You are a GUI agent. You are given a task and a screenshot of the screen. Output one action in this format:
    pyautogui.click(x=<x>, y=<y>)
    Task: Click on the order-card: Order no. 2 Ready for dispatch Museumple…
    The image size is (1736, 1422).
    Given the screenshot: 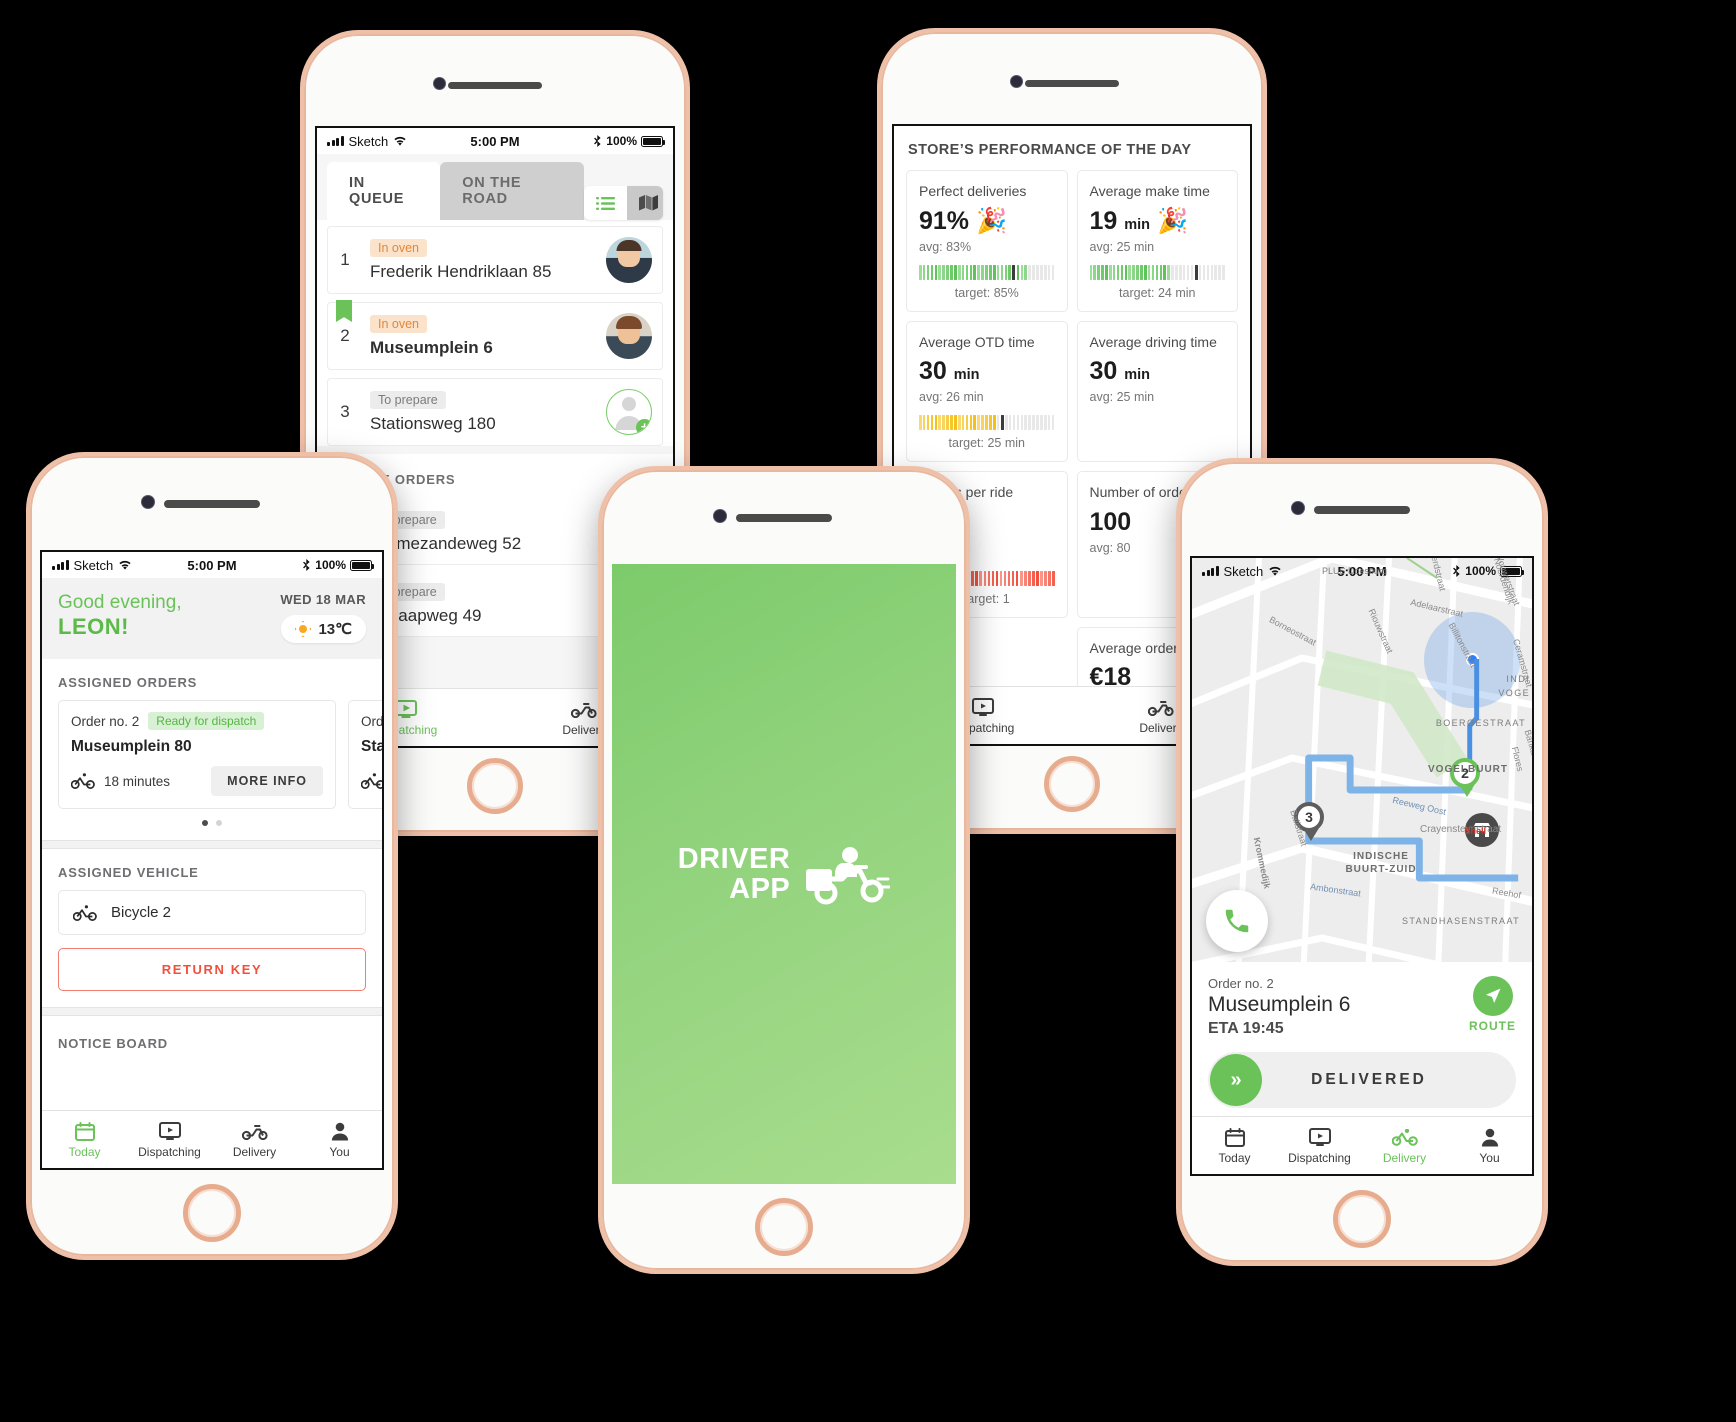 What is the action you would take?
    pyautogui.click(x=197, y=754)
    